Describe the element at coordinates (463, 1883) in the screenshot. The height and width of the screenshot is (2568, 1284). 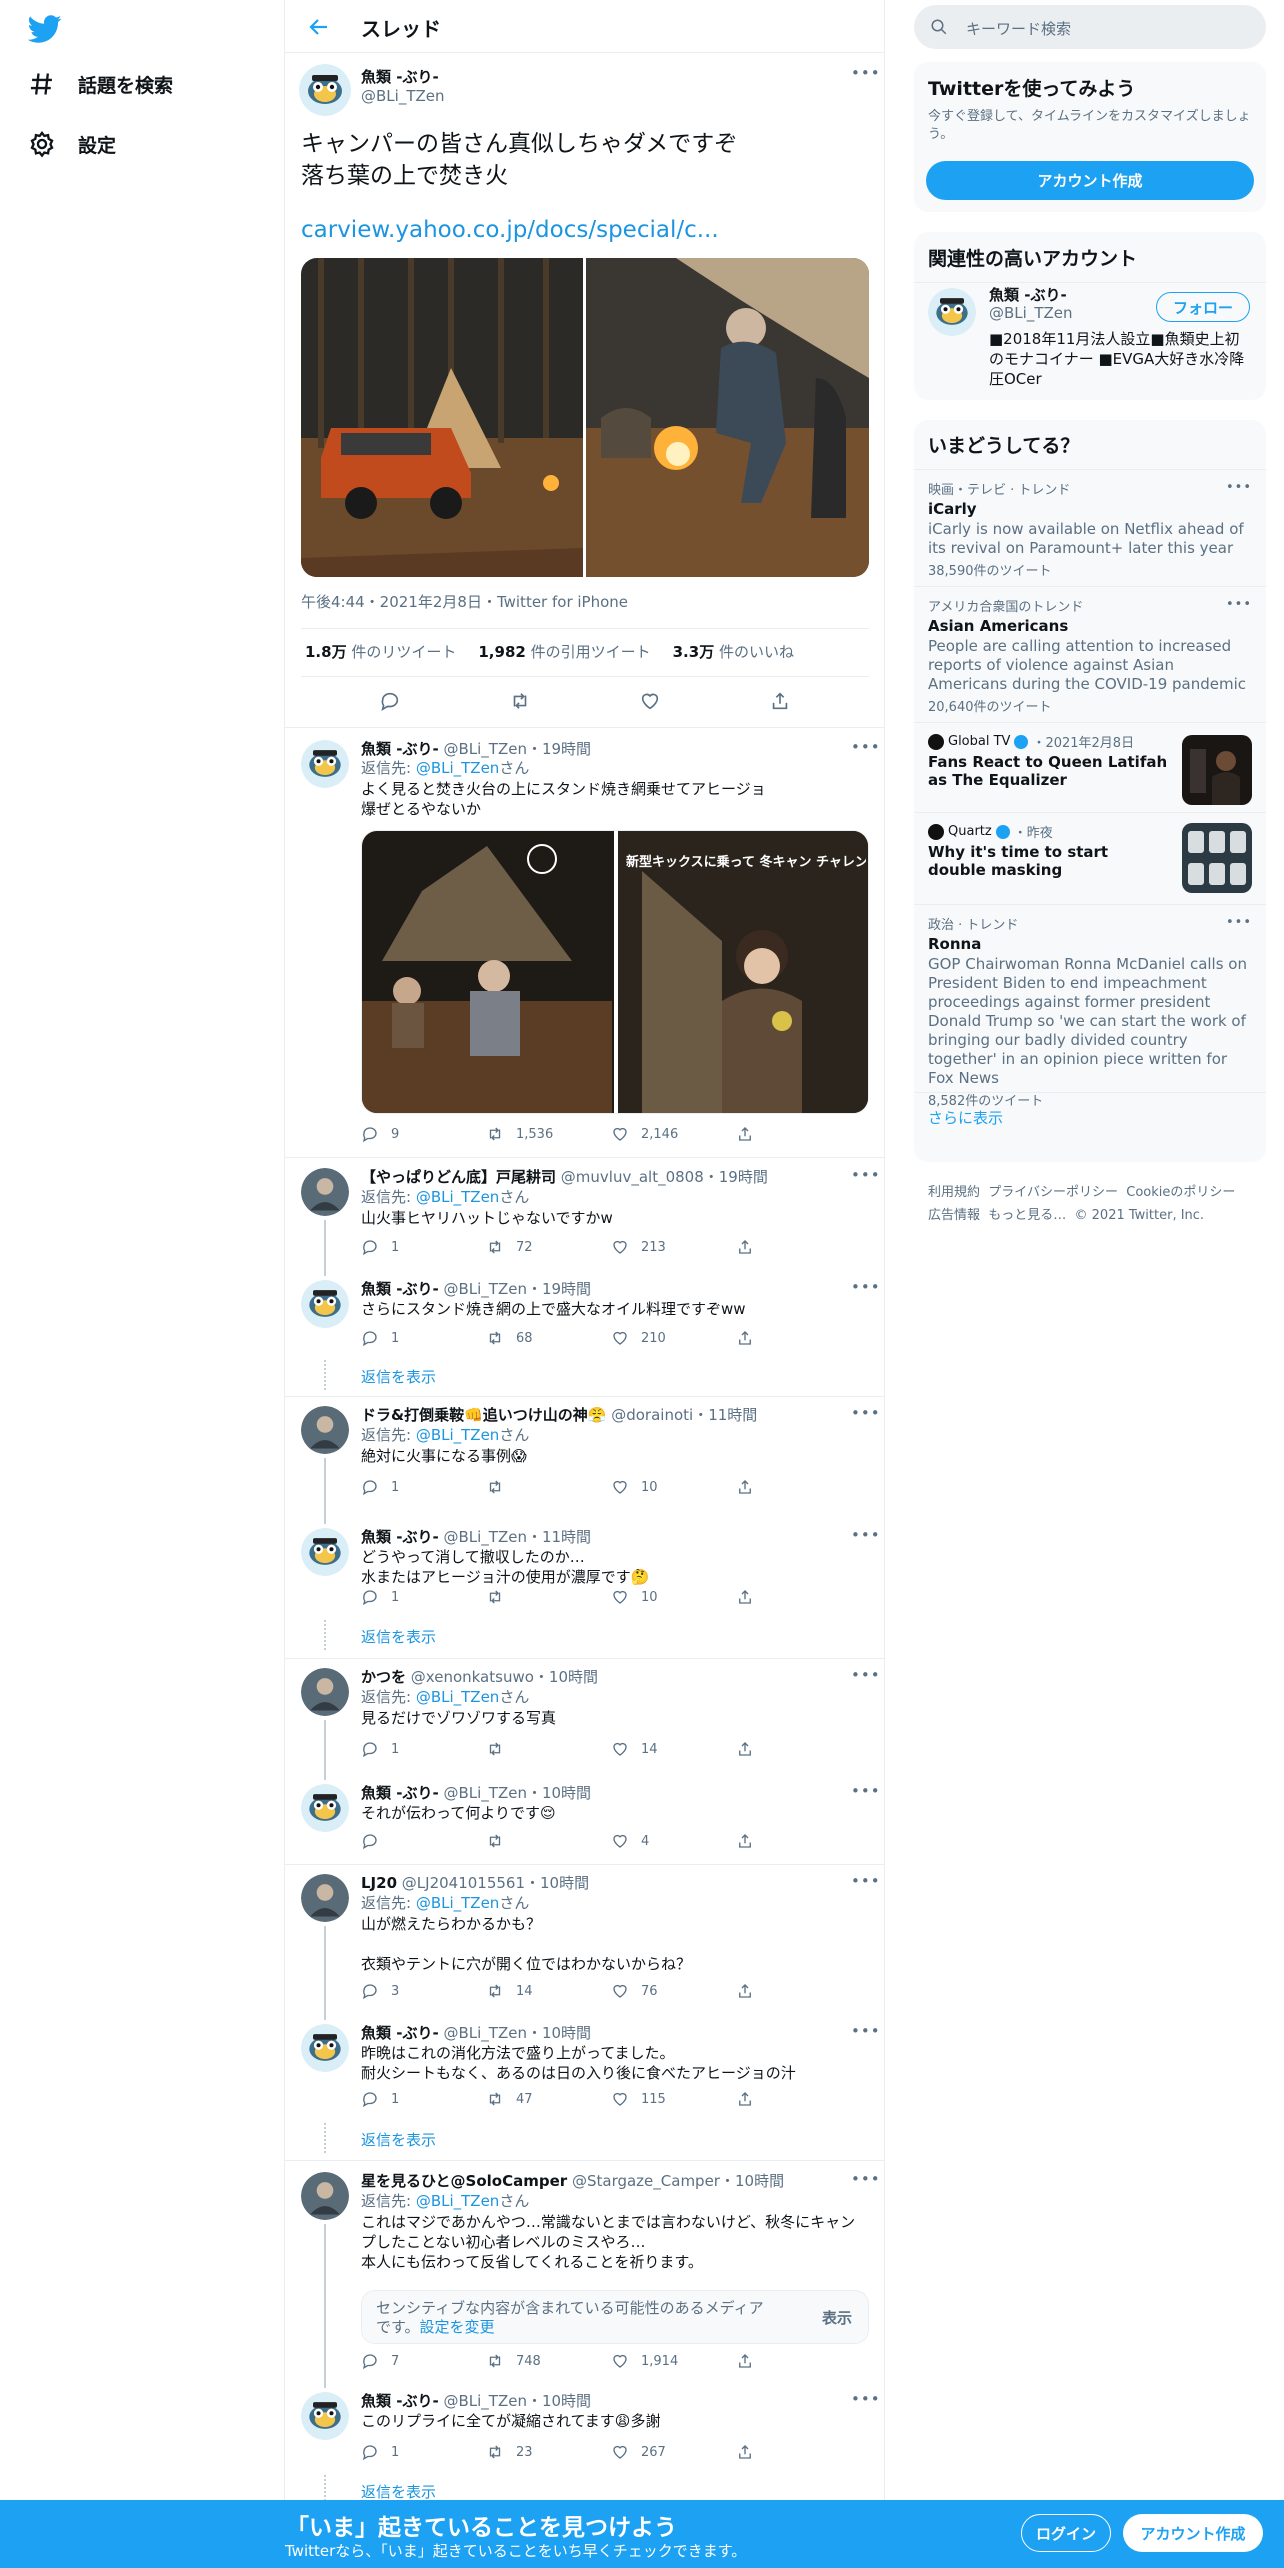
I see `reply-author-handle: @LJ2041015561` at that location.